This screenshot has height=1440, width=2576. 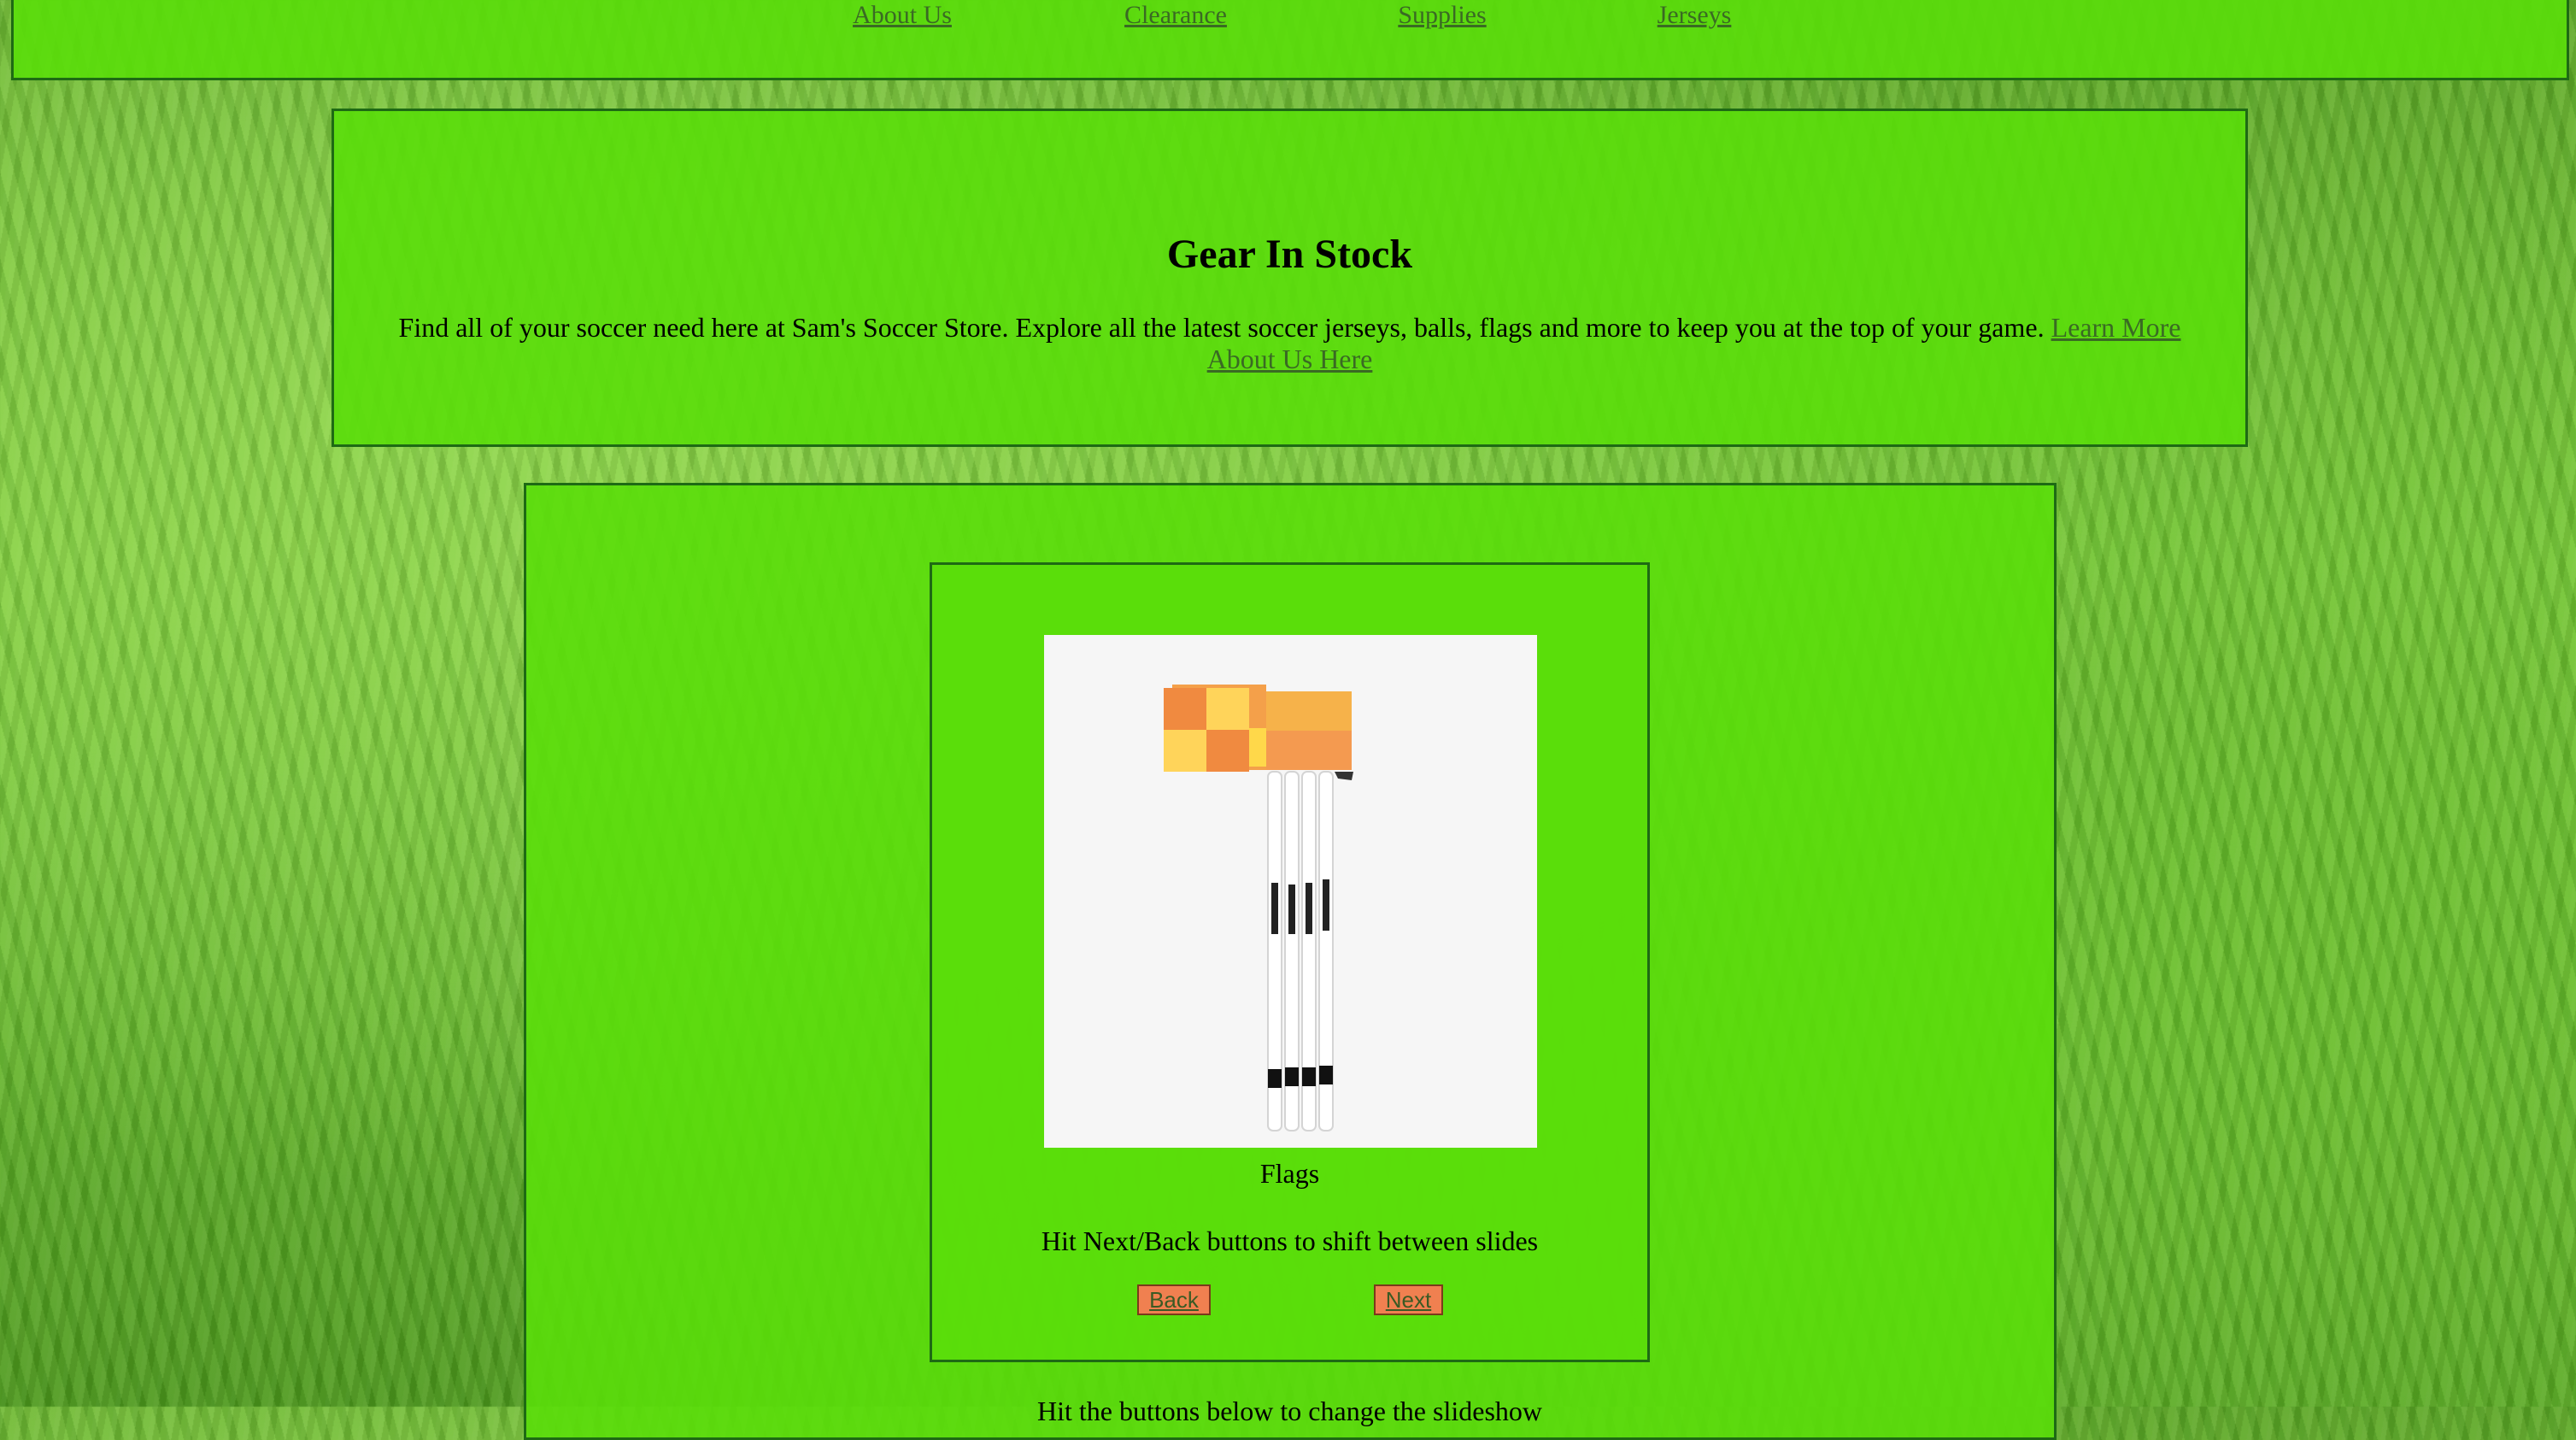 I want to click on product-image-flags, so click(x=1290, y=891).